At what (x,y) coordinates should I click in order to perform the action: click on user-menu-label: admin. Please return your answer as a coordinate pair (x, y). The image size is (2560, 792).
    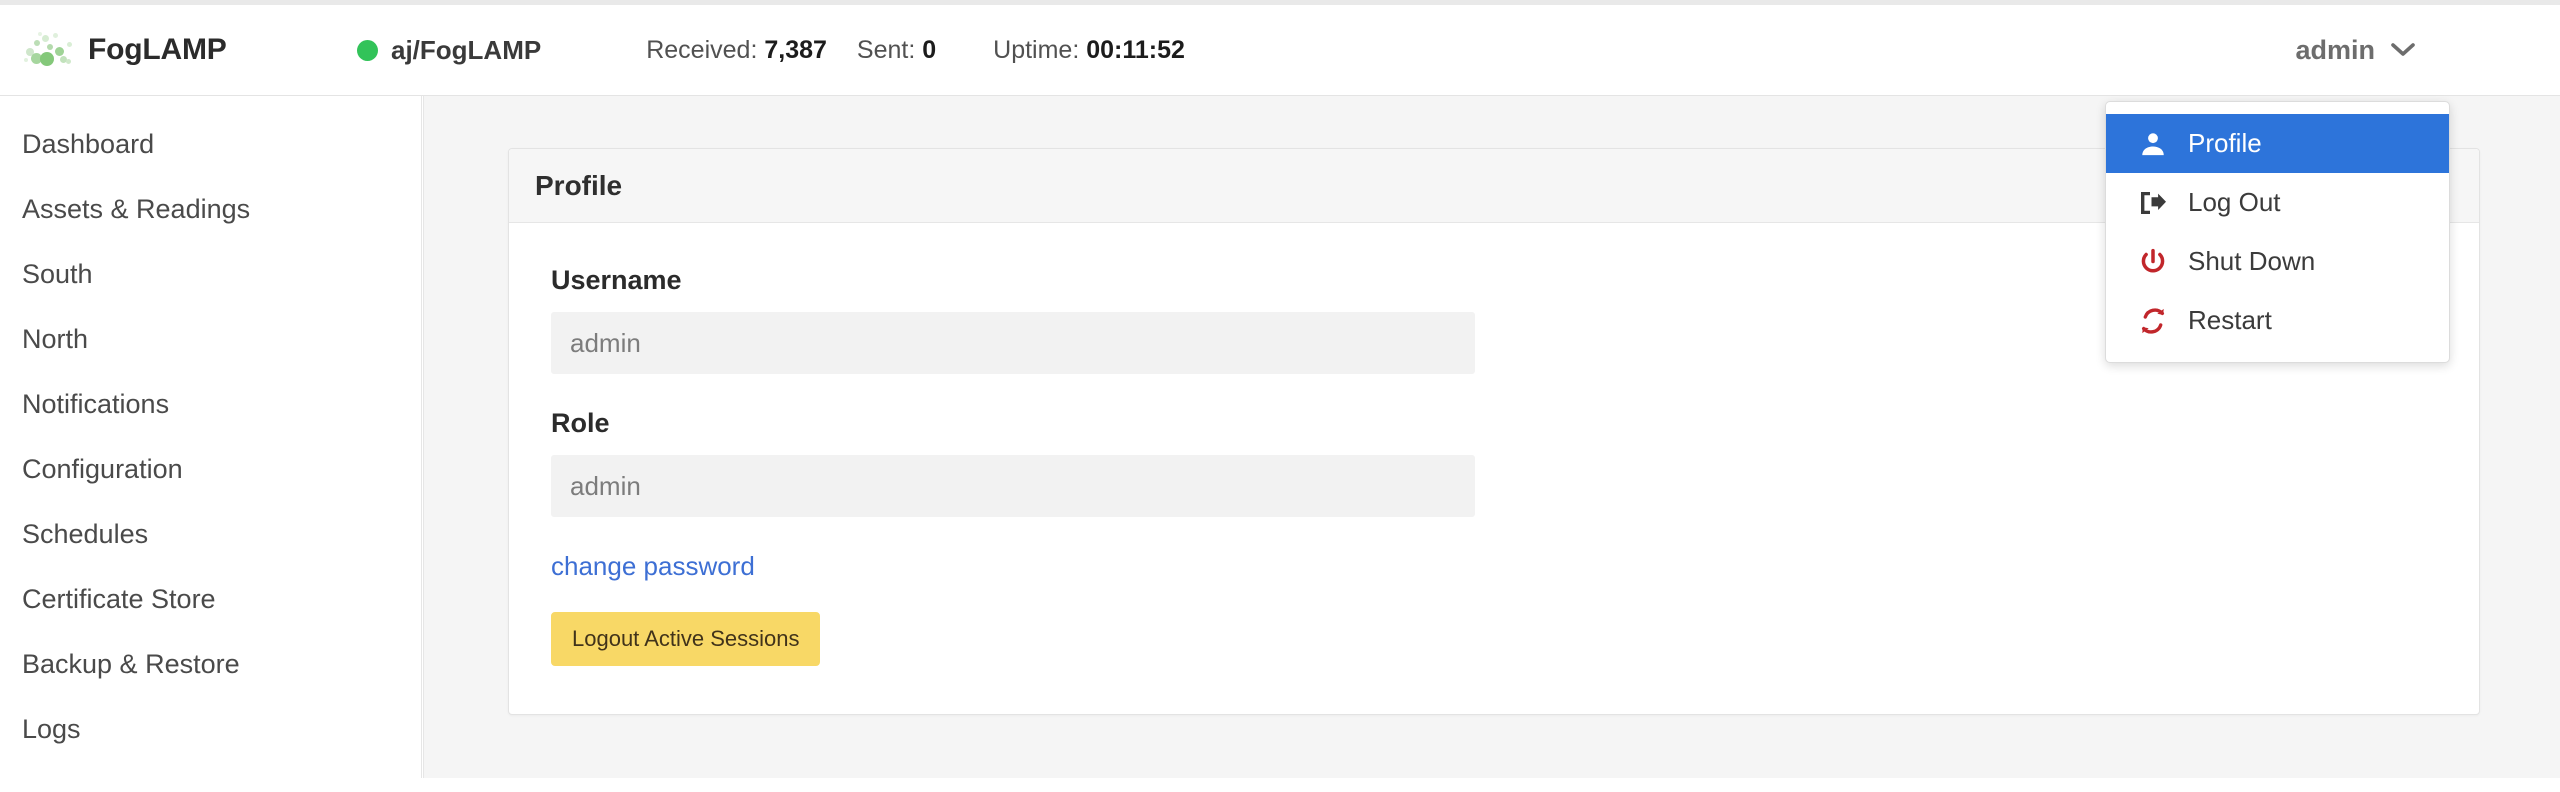
    Looking at the image, I should click on (2335, 49).